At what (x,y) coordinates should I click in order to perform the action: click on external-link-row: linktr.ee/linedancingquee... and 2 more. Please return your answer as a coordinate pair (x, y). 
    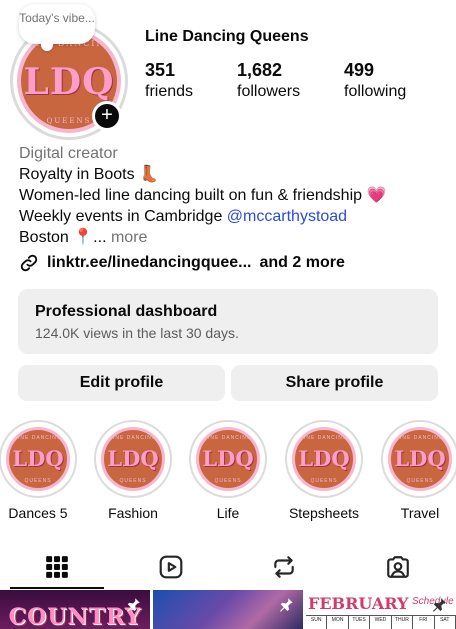
    Looking at the image, I should click on (182, 263).